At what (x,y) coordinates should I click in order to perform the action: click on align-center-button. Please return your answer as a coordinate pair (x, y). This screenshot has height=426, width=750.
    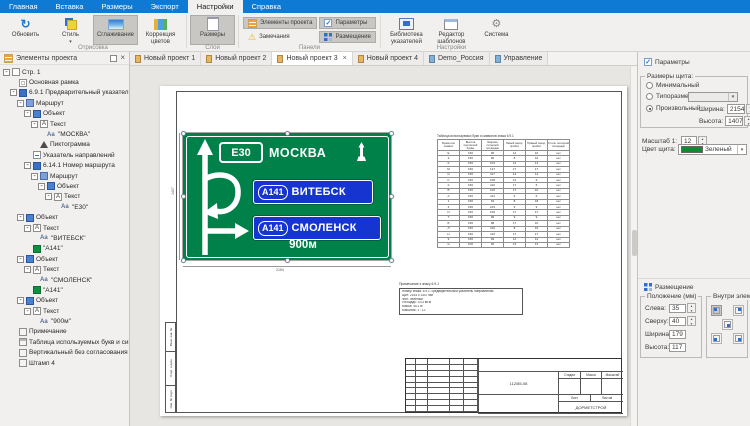
    Looking at the image, I should click on (727, 324).